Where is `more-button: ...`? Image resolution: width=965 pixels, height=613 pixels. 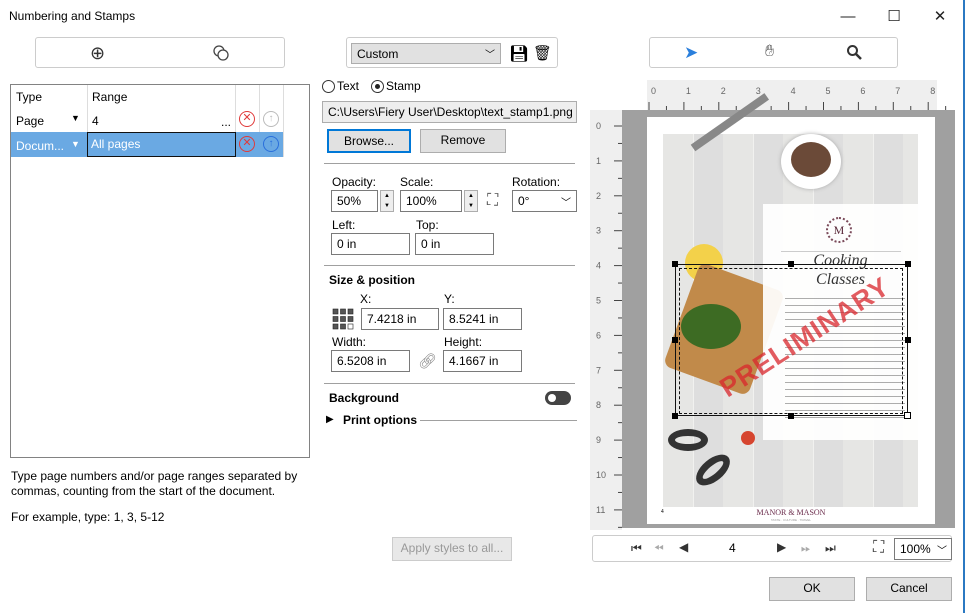 more-button: ... is located at coordinates (226, 122).